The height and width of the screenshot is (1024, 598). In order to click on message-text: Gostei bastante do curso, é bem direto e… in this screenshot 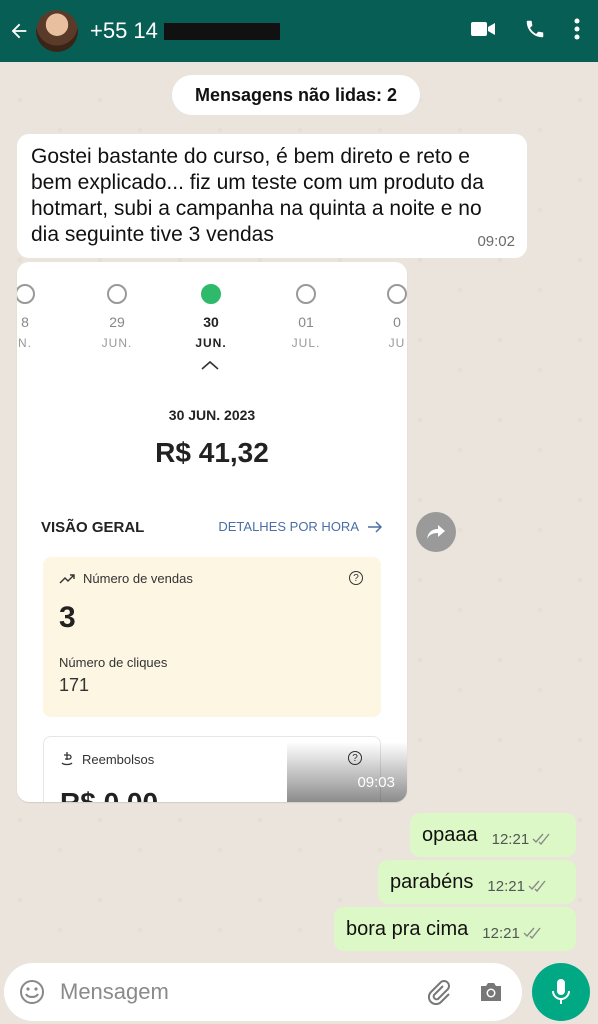, I will do `click(257, 195)`.